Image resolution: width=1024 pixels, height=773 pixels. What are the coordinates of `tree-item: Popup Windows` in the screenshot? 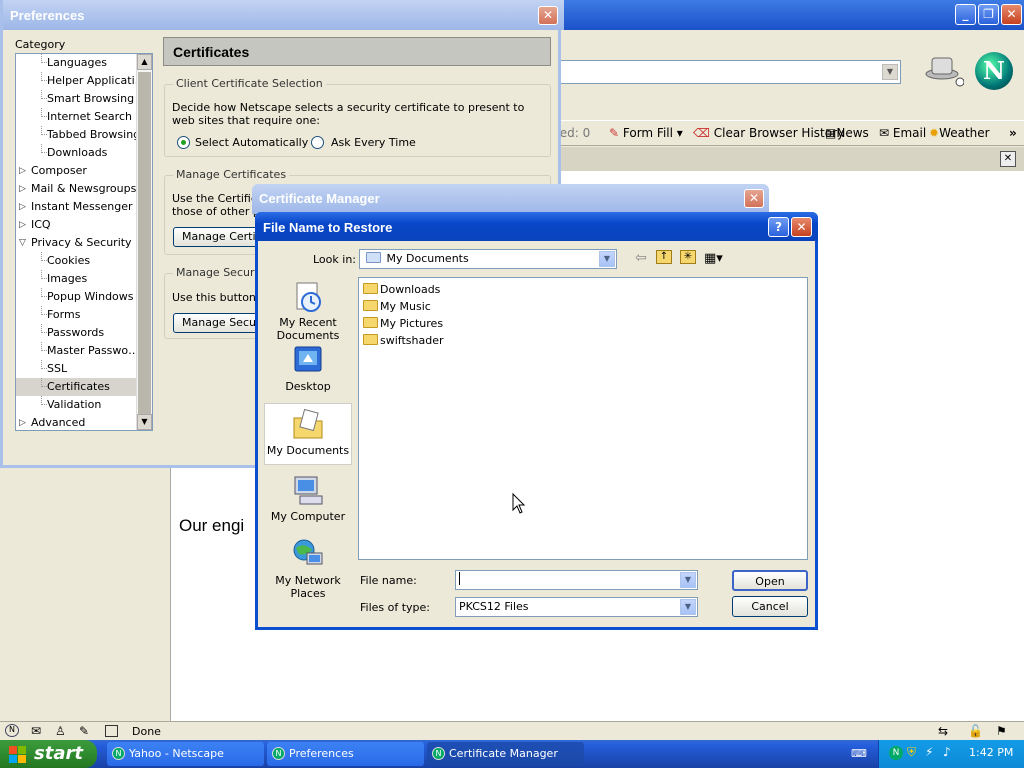 It's located at (76, 297).